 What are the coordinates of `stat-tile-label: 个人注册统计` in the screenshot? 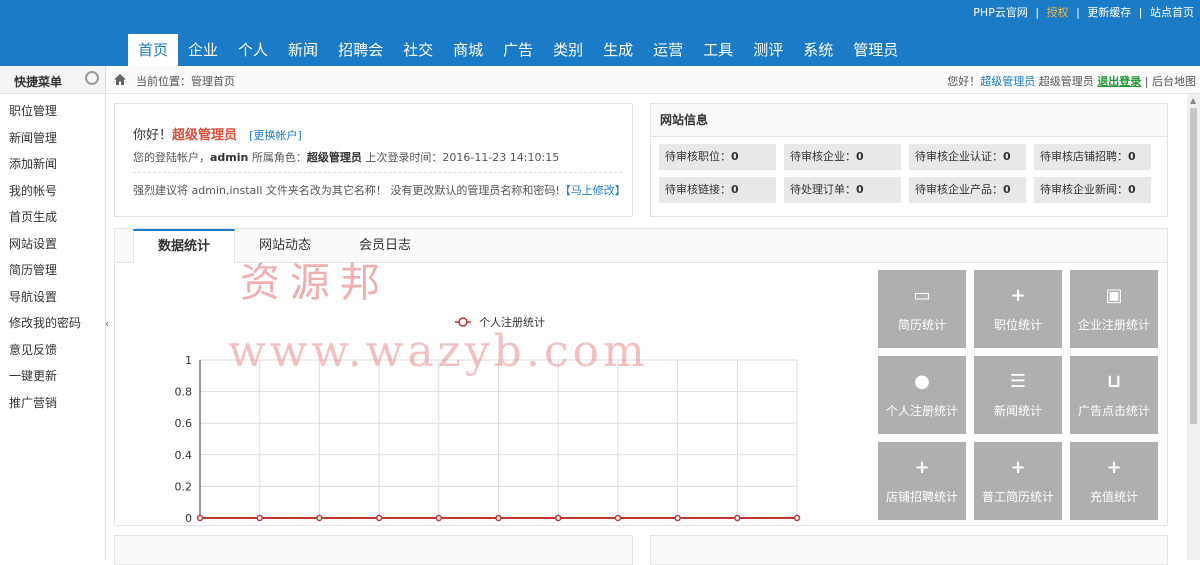 It's located at (921, 411).